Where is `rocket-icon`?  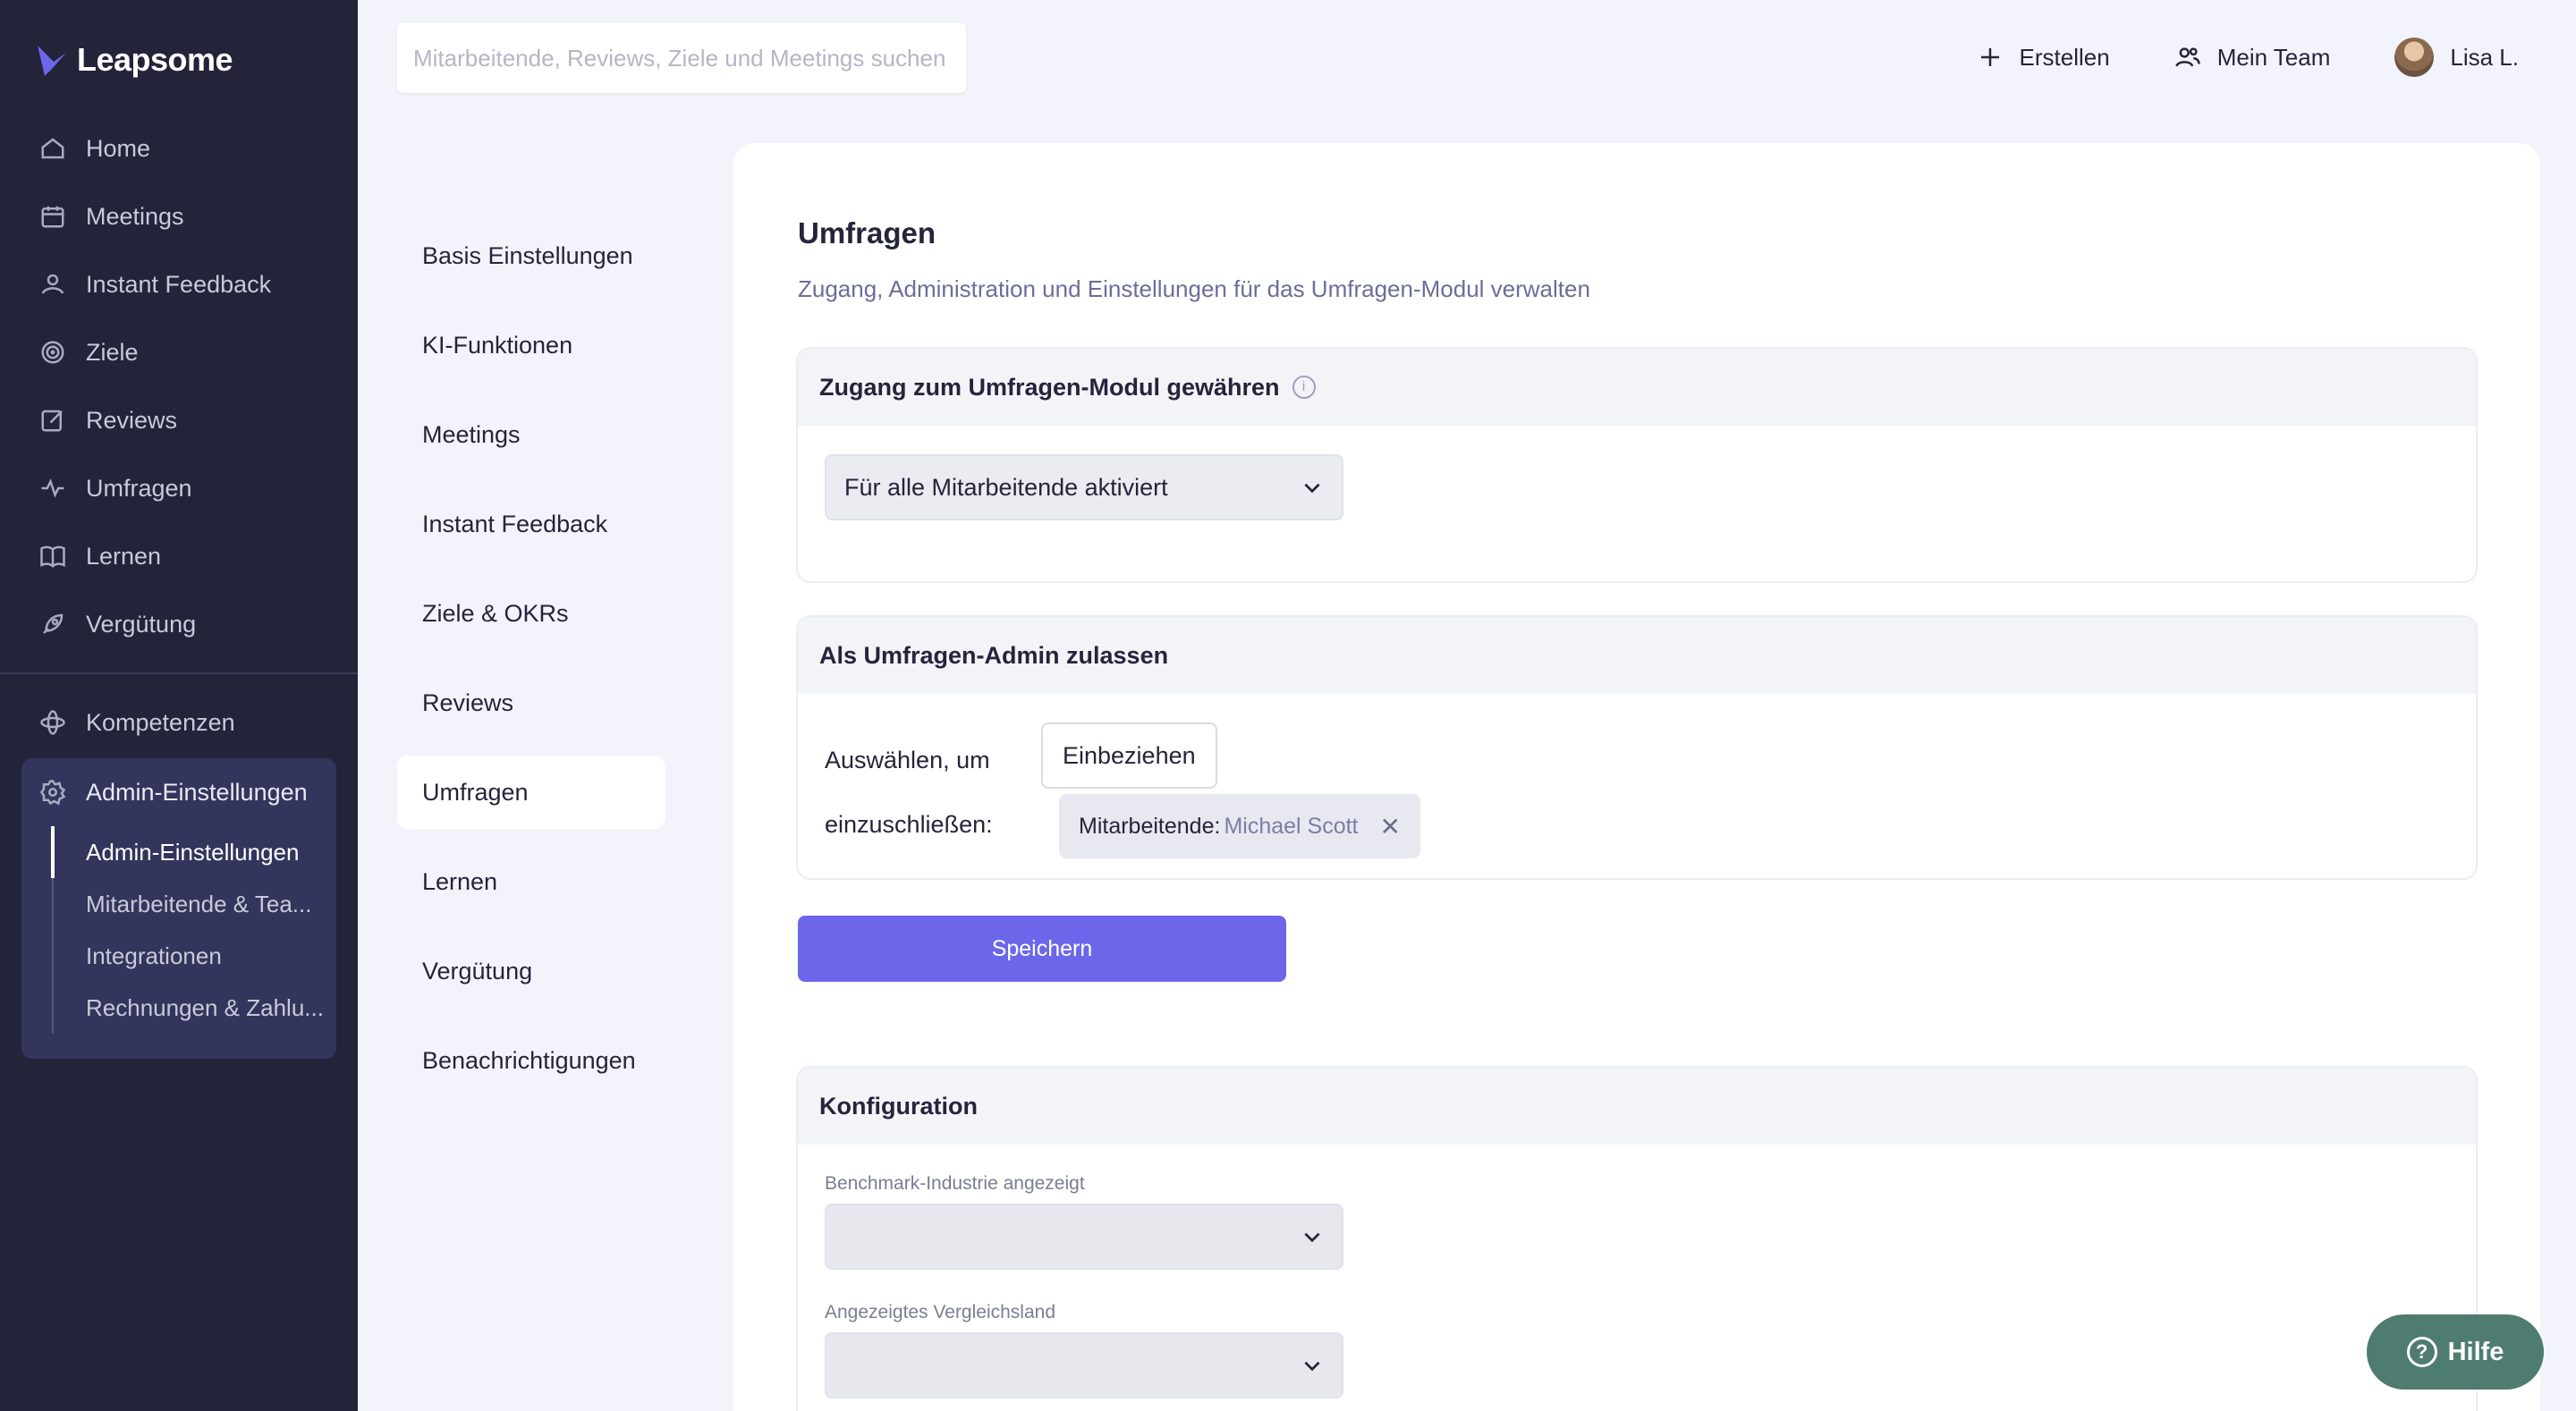 rocket-icon is located at coordinates (53, 623).